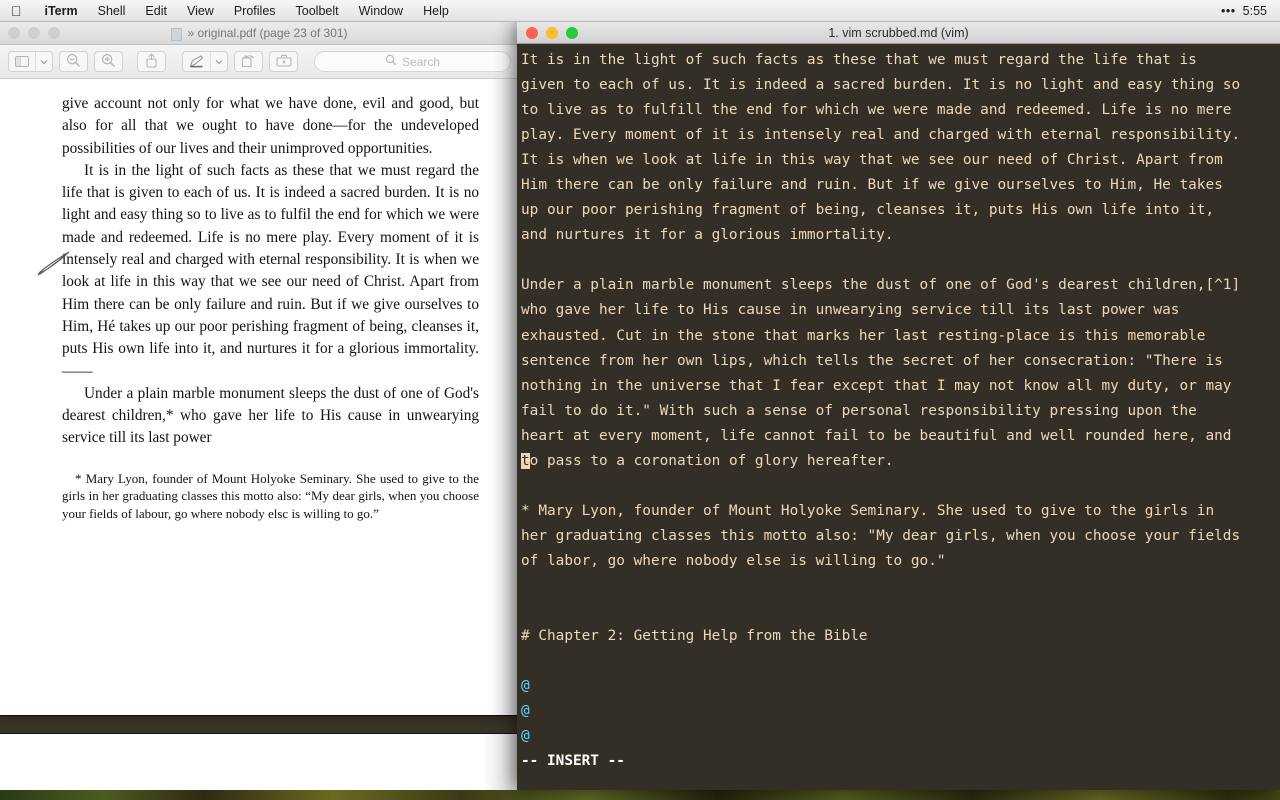 The height and width of the screenshot is (800, 1280). Describe the element at coordinates (391, 61) in the screenshot. I see `search-icon` at that location.